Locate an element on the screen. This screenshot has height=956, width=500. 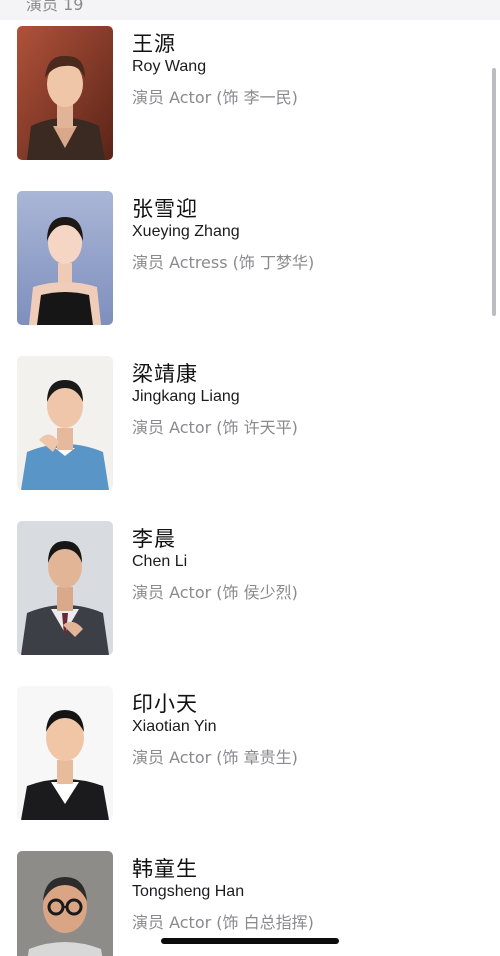
actor-name-english: Tongsheng Han is located at coordinates (188, 891).